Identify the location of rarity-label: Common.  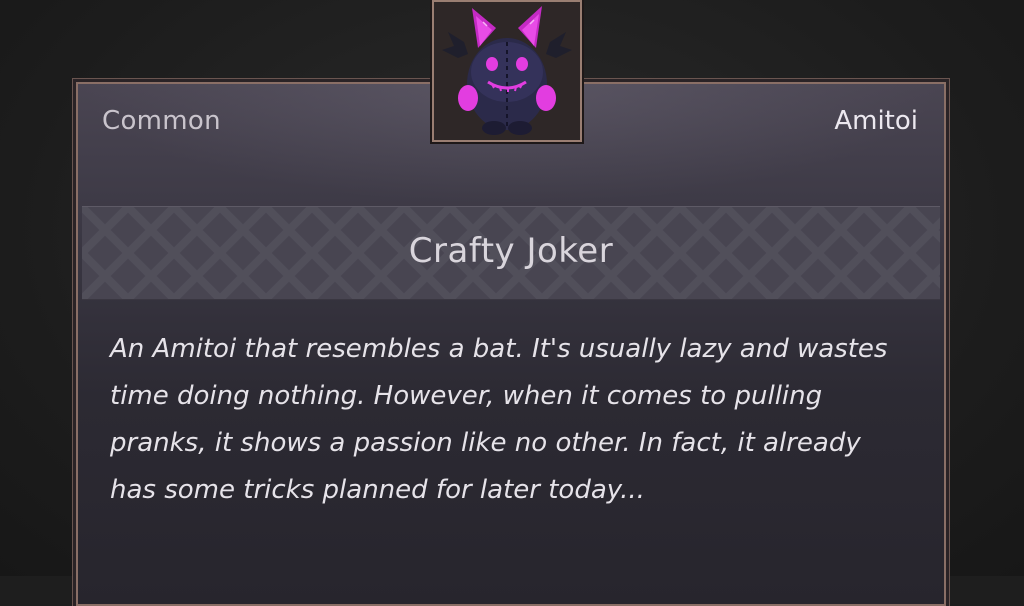
(161, 121).